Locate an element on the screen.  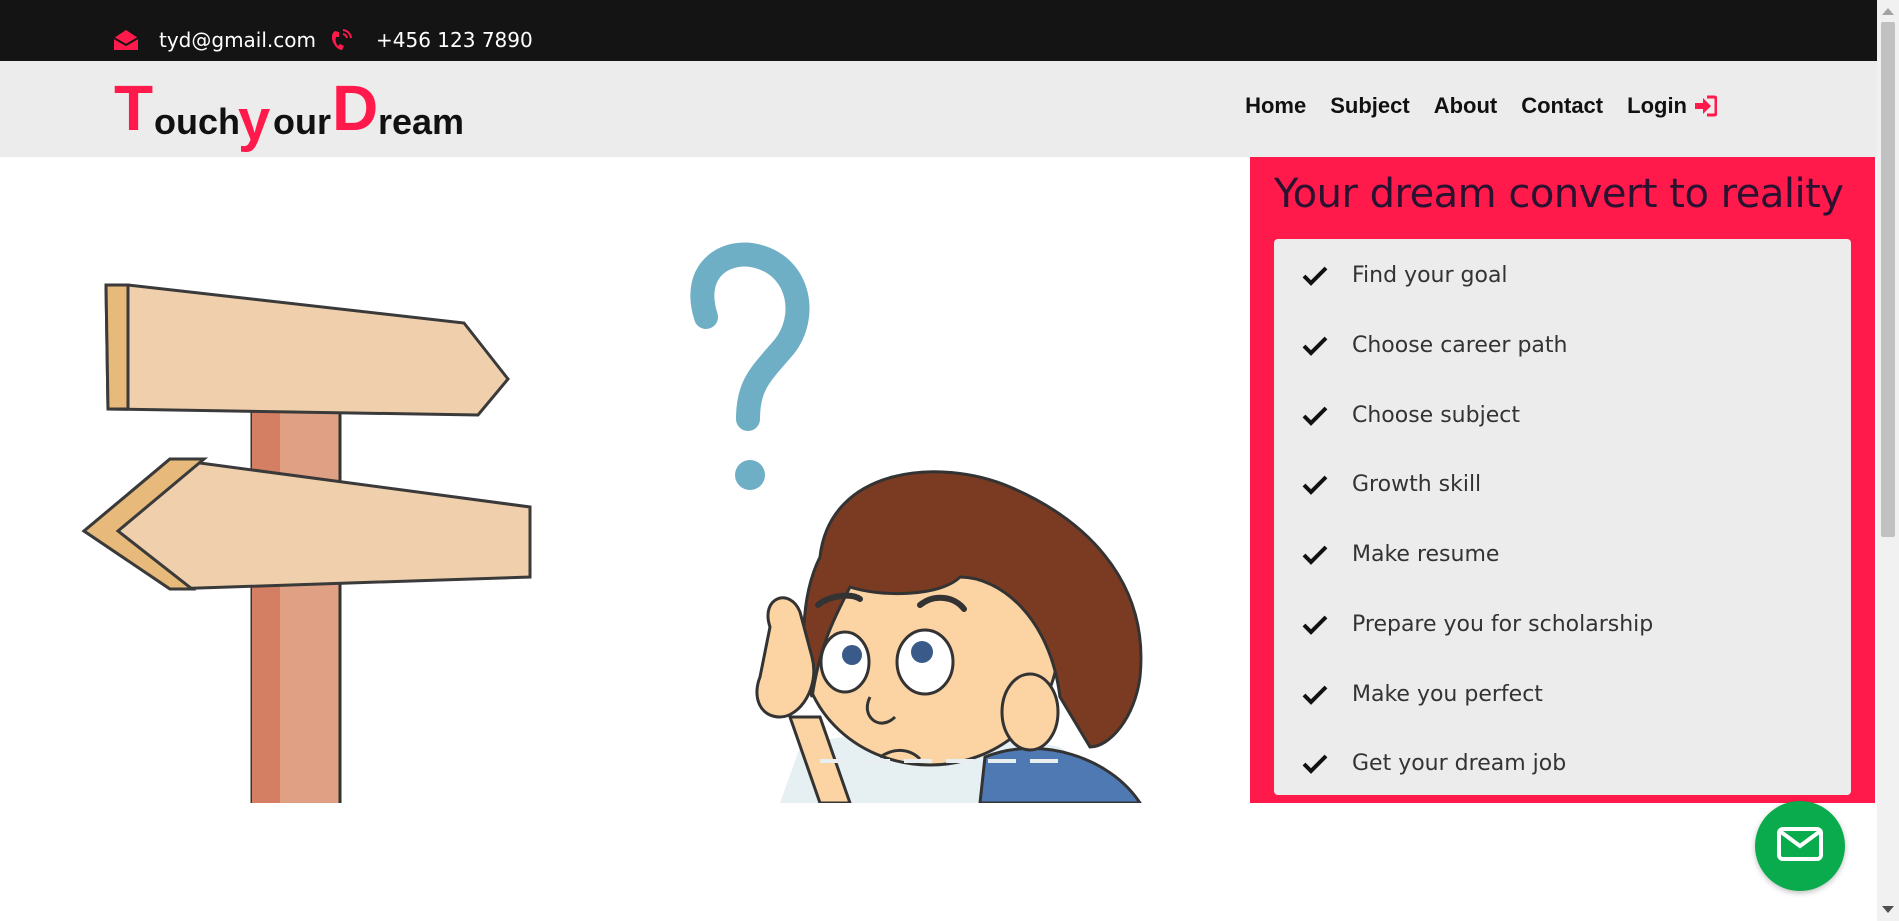
nav-login-label: Login is located at coordinates (1657, 105).